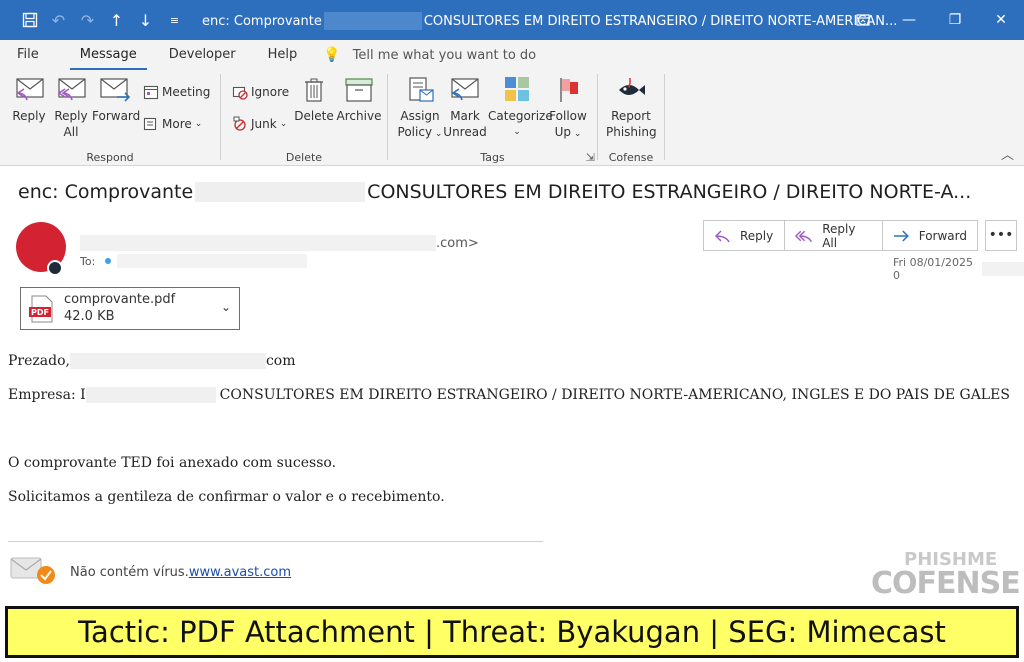 The width and height of the screenshot is (1024, 662). I want to click on header-forward-button: Forward, so click(930, 235).